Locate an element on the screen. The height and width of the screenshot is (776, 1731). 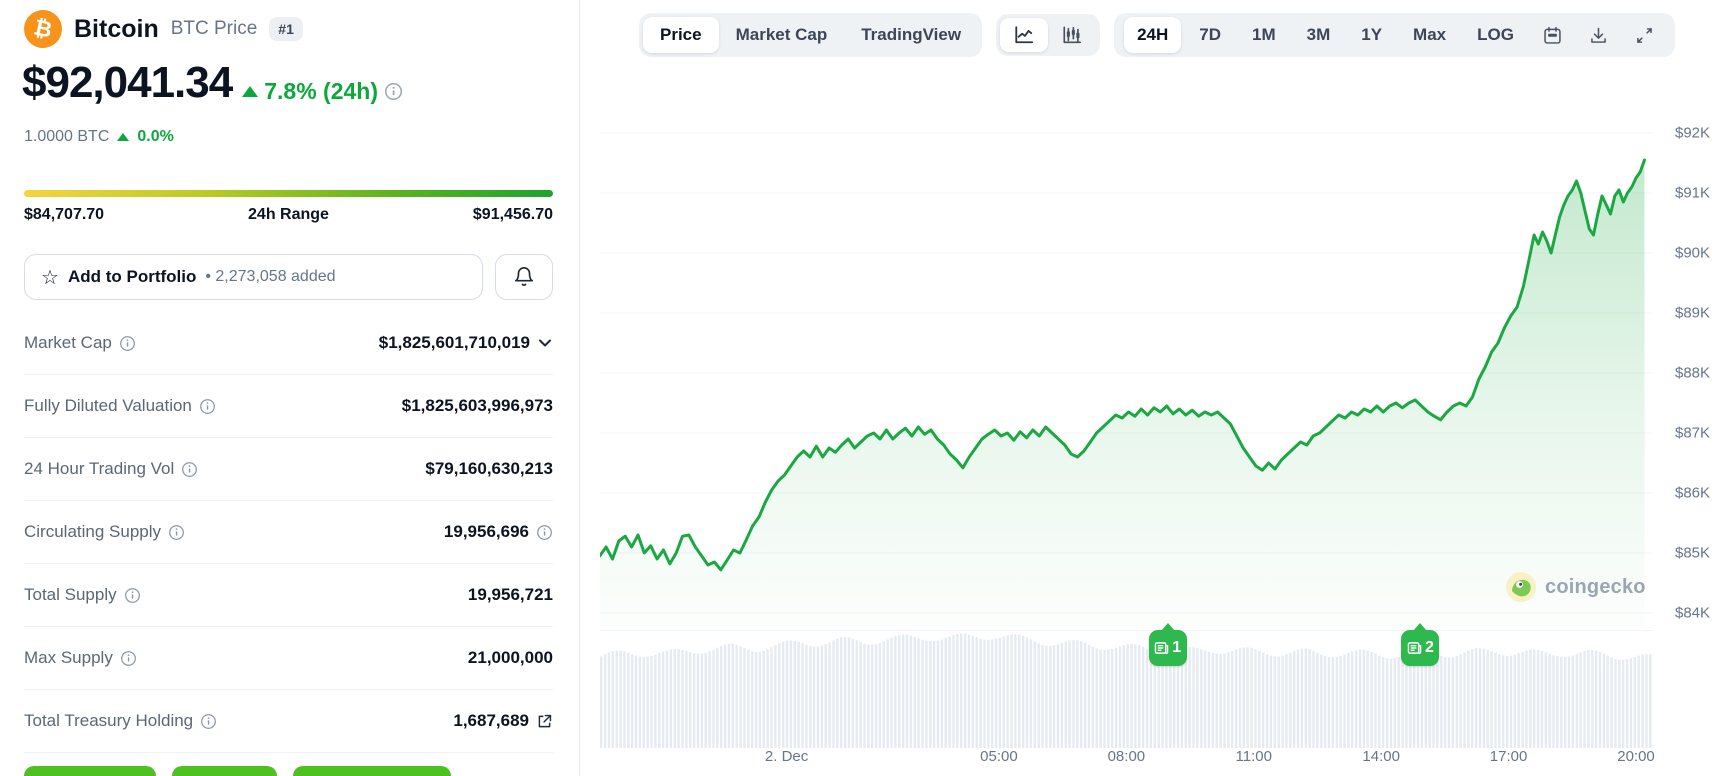
notification-bell-button is located at coordinates (524, 277).